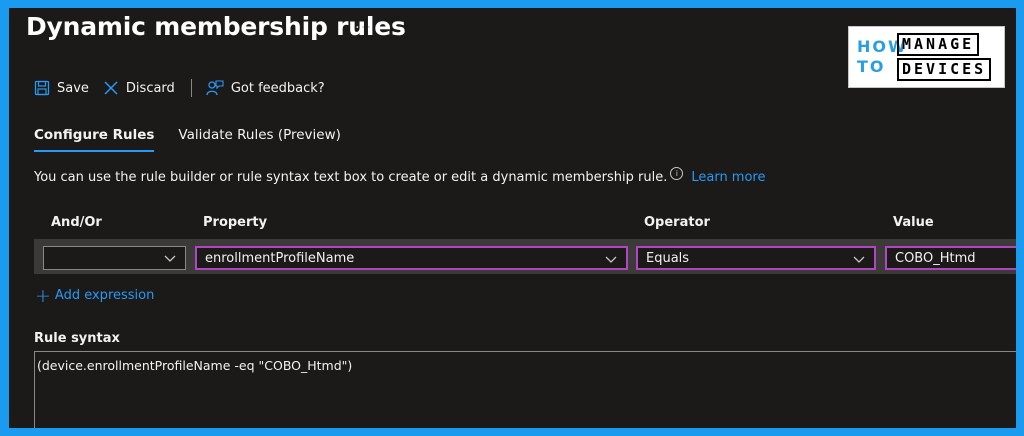 Image resolution: width=1024 pixels, height=436 pixels. I want to click on add-expression-label: Add expression, so click(104, 295).